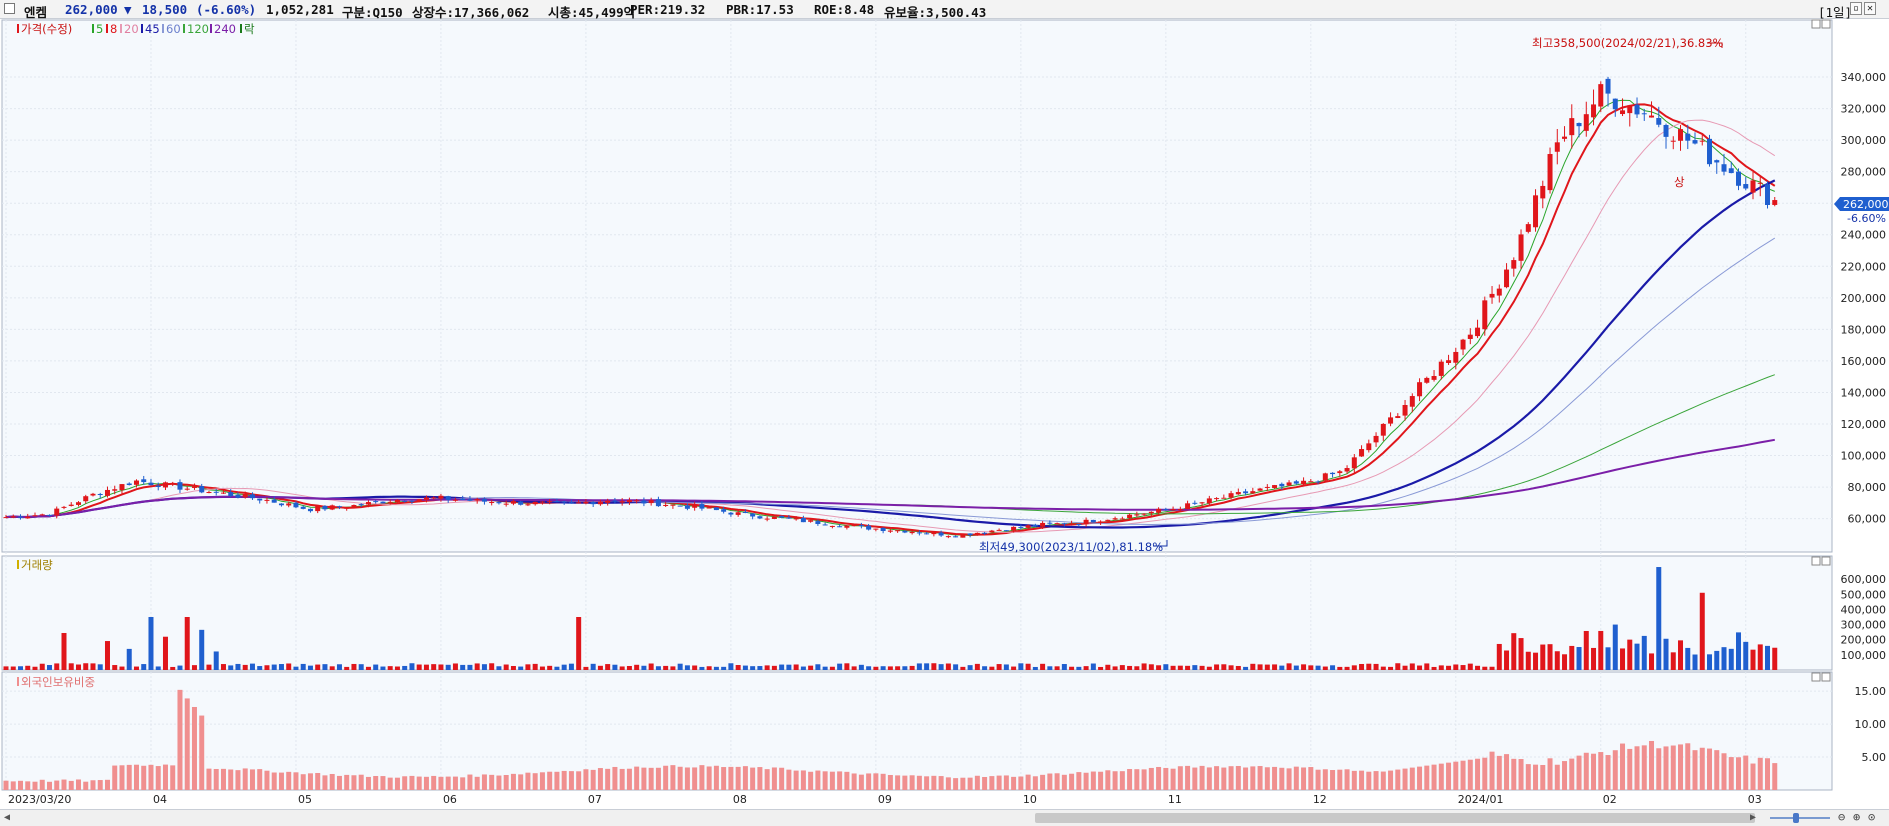 This screenshot has width=1889, height=826. Describe the element at coordinates (1841, 817) in the screenshot. I see `zoom-out-icon: ⊖` at that location.